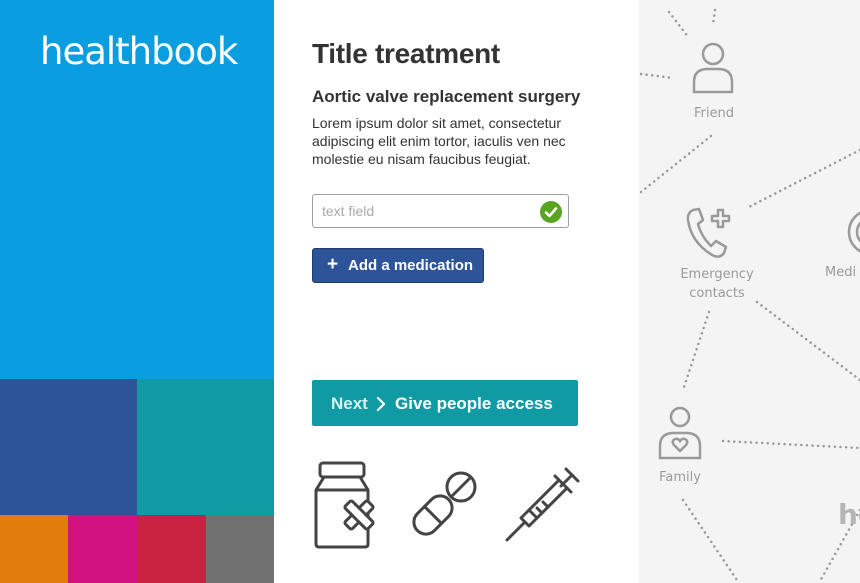 The height and width of the screenshot is (583, 860). I want to click on phone-plus-icon, so click(708, 232).